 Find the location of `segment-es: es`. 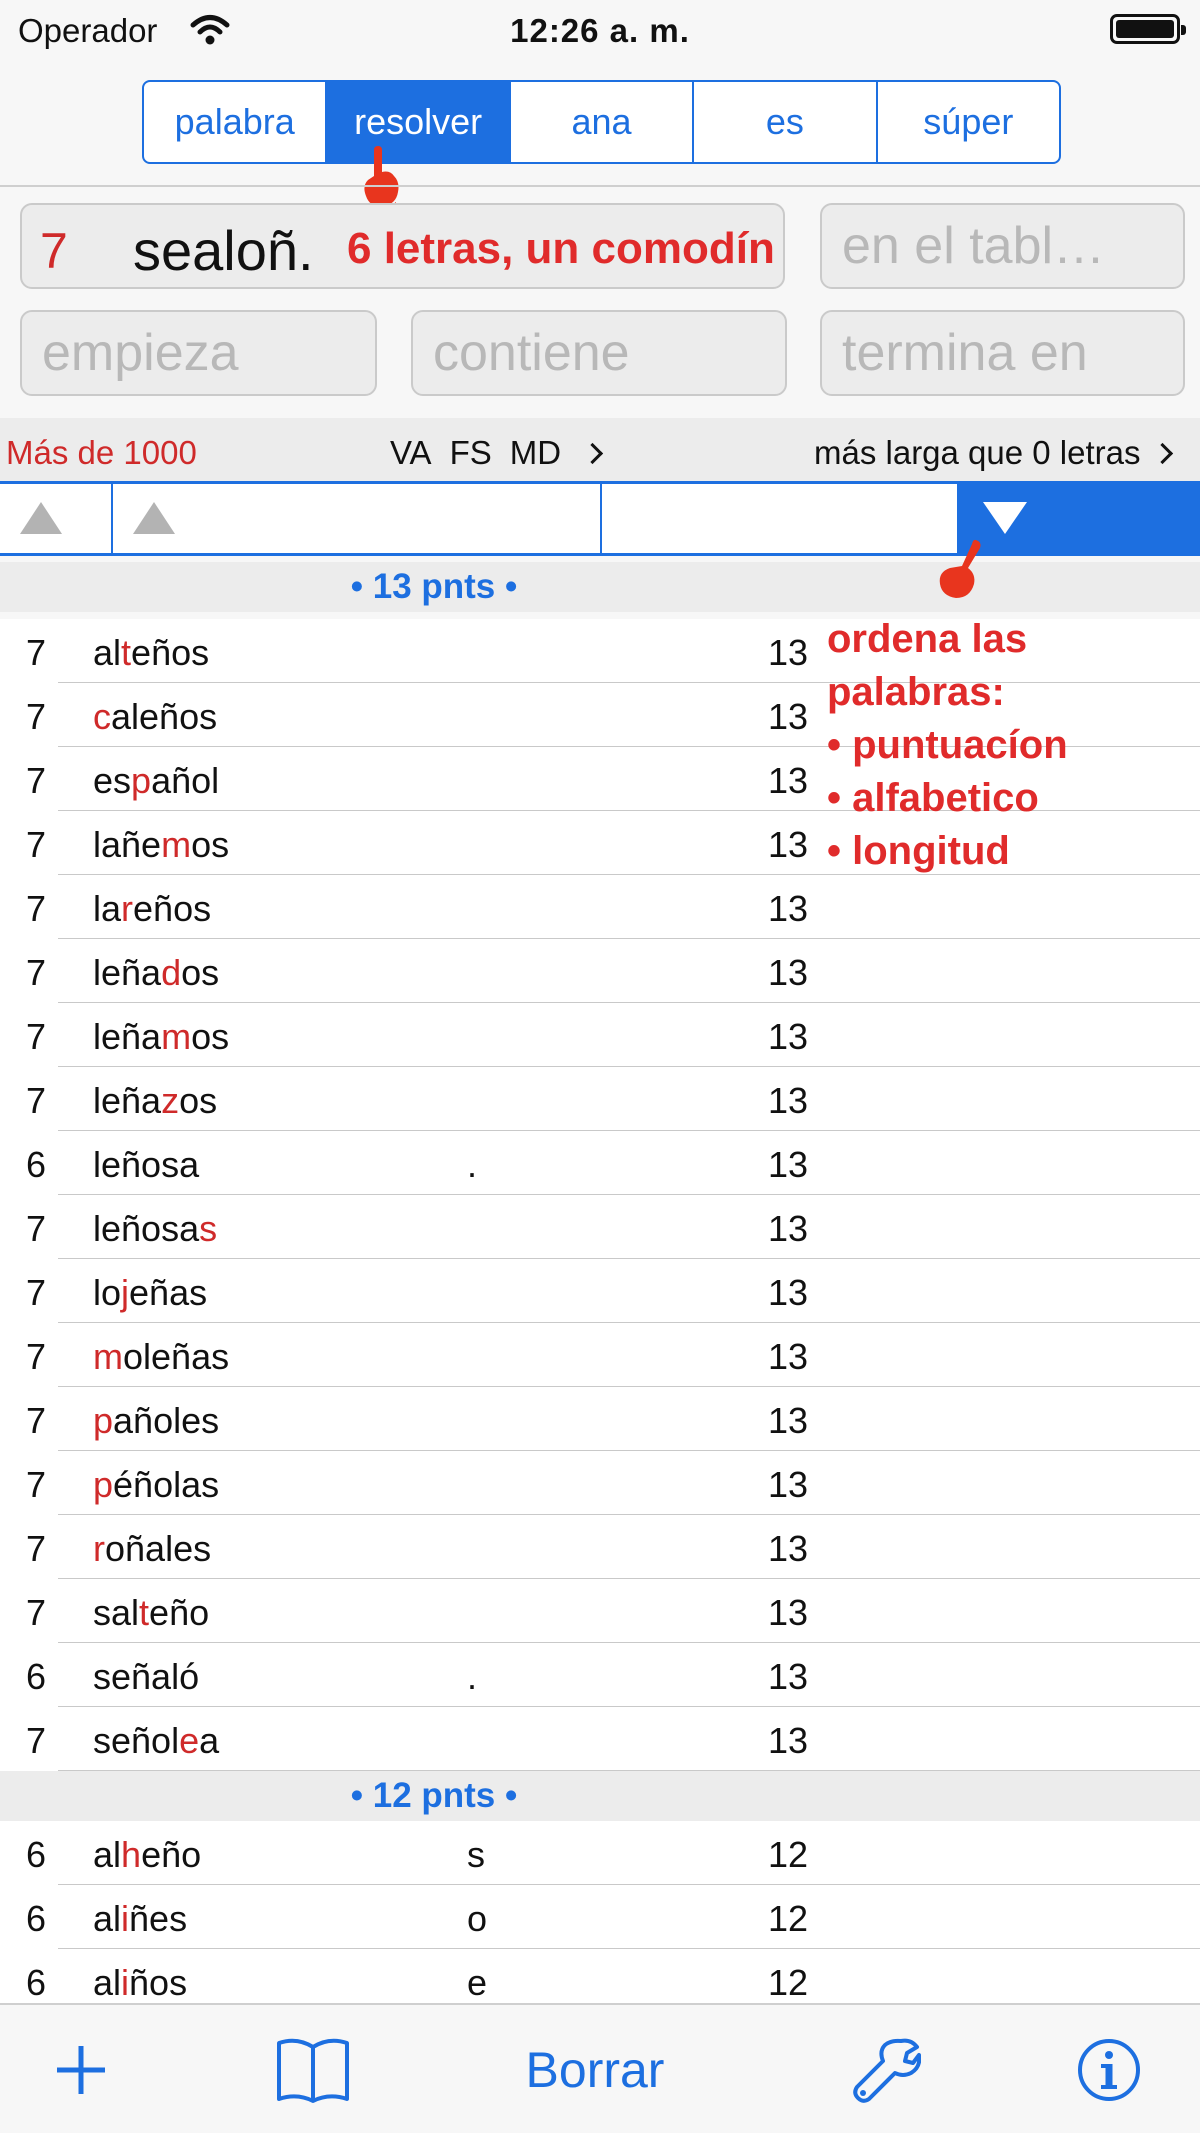

segment-es: es is located at coordinates (783, 122).